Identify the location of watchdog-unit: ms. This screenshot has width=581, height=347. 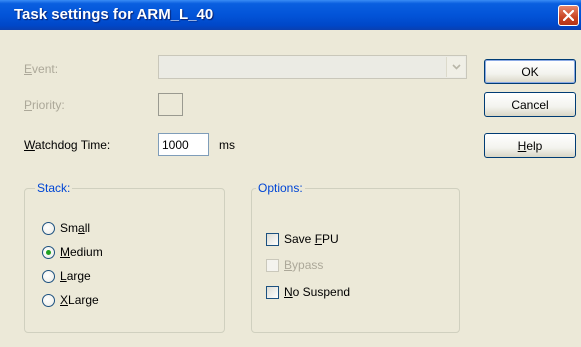
(227, 145).